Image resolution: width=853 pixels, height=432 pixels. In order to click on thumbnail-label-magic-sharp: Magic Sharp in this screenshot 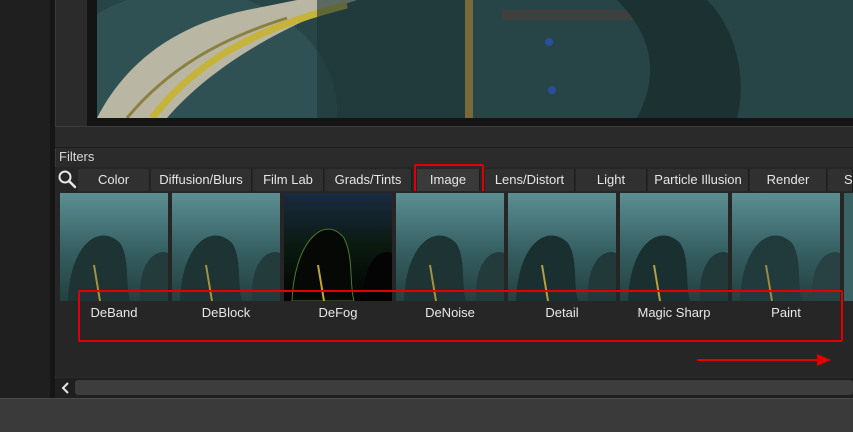, I will do `click(674, 312)`.